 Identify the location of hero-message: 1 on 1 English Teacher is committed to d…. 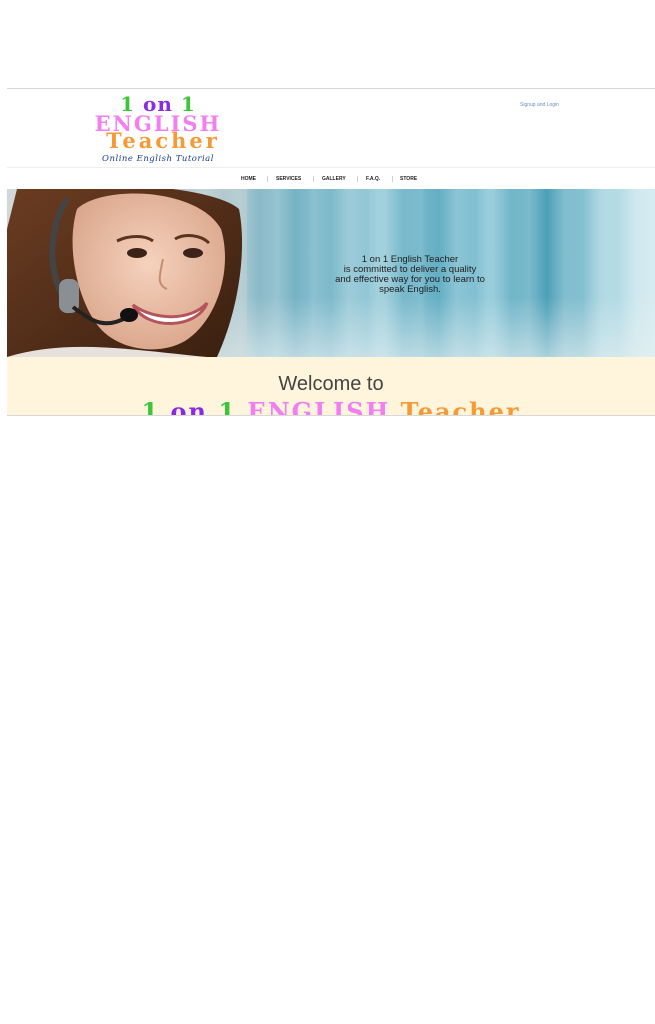
(410, 275).